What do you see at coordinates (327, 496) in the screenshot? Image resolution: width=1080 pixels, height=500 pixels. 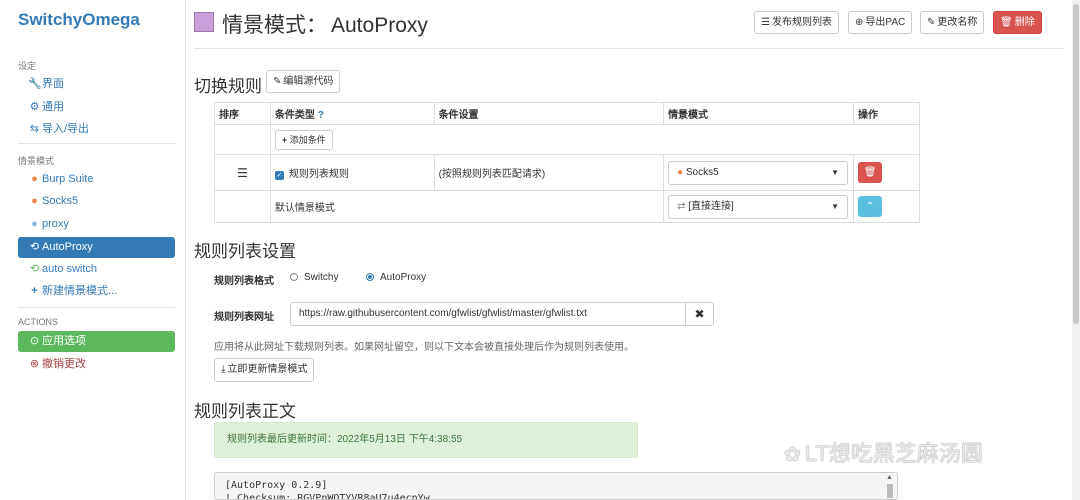 I see `code-line: ! Checksum: RGVPnWQTYVR8aU7u4ecnYw` at bounding box center [327, 496].